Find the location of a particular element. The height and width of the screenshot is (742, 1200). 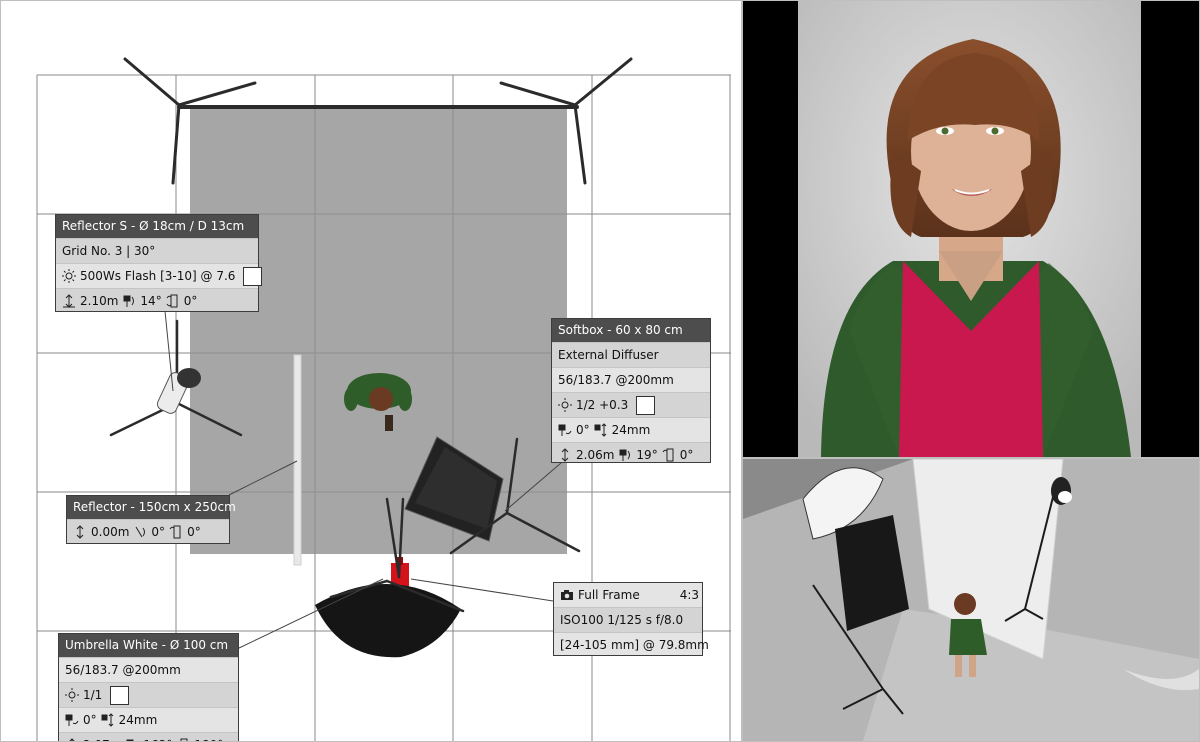

reflector-s-flash: 500Ws Flash [3-10] @ 7.6 is located at coordinates (158, 276).